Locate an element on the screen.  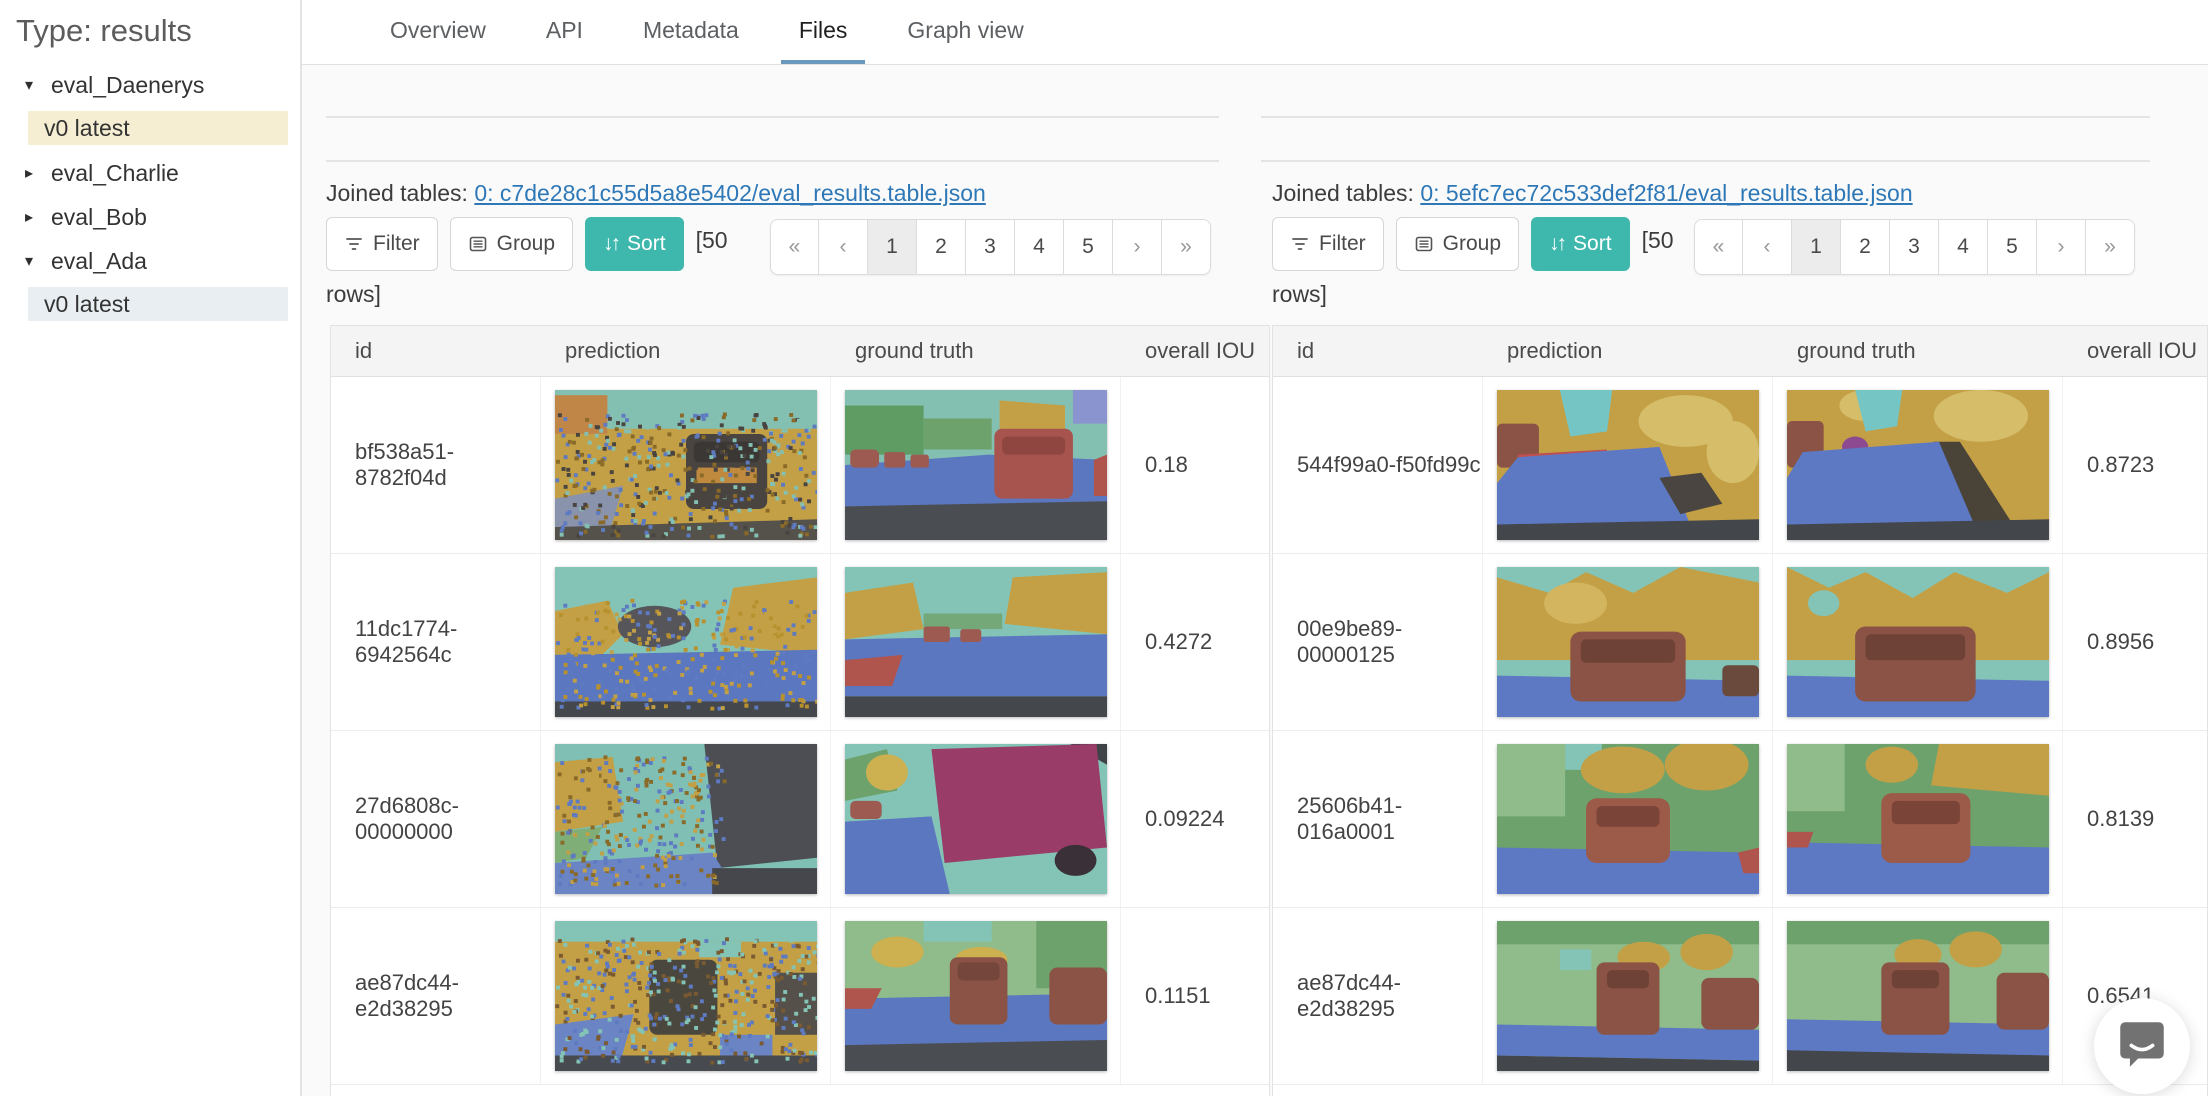
cell-id: 00e9be89-00000125 is located at coordinates (1378, 642).